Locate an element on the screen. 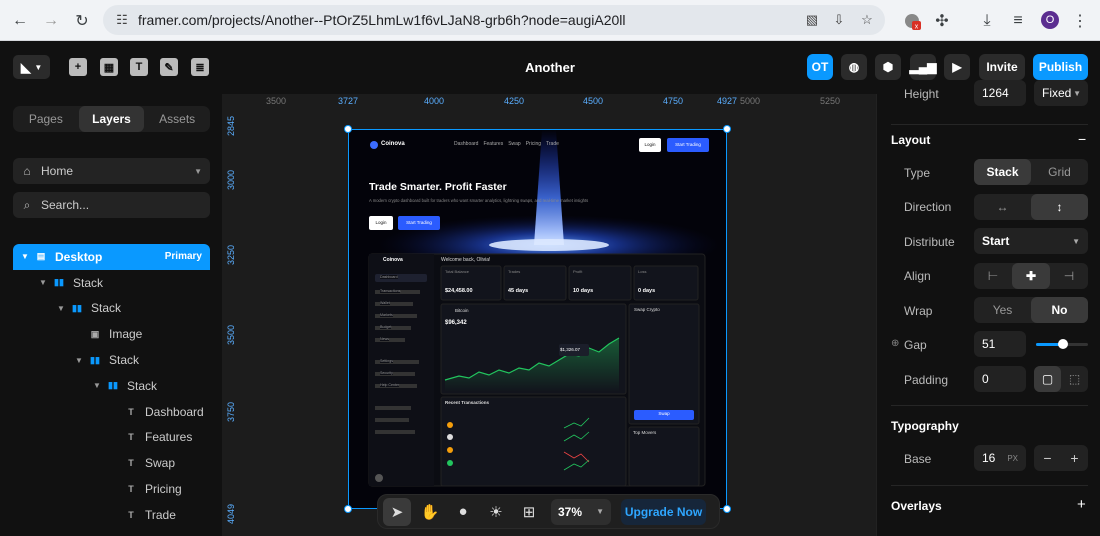 The width and height of the screenshot is (1100, 536). user-avatar: OT is located at coordinates (820, 67).